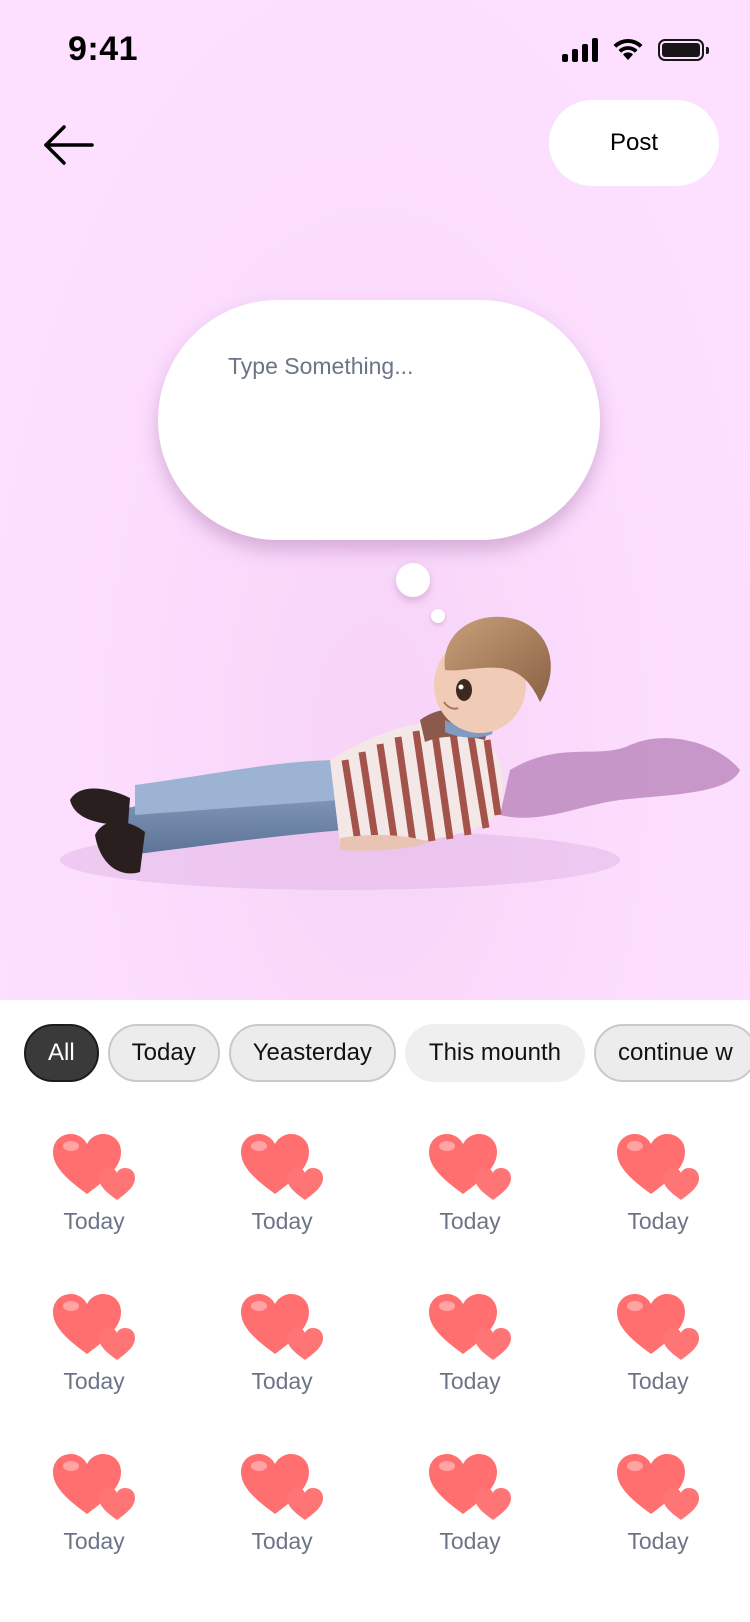  What do you see at coordinates (388, 366) in the screenshot?
I see `thought-input` at bounding box center [388, 366].